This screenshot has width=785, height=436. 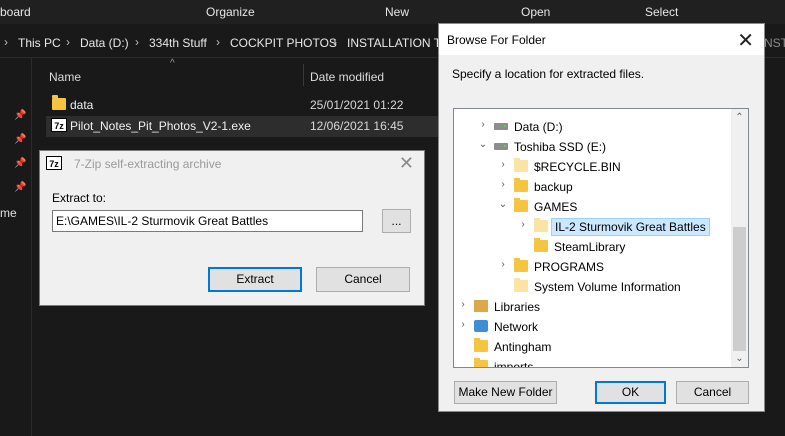 What do you see at coordinates (79, 198) in the screenshot?
I see `extract-to-label: Extract to:` at bounding box center [79, 198].